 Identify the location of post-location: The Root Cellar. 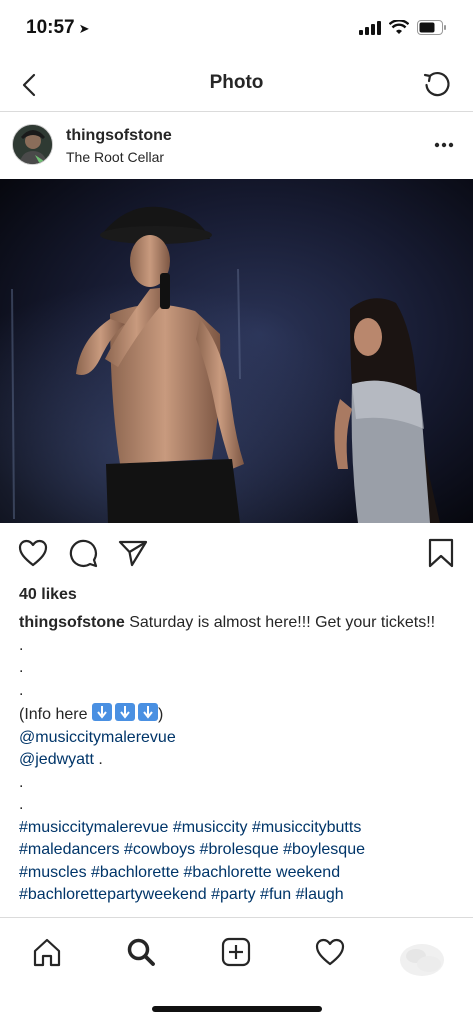
(115, 157).